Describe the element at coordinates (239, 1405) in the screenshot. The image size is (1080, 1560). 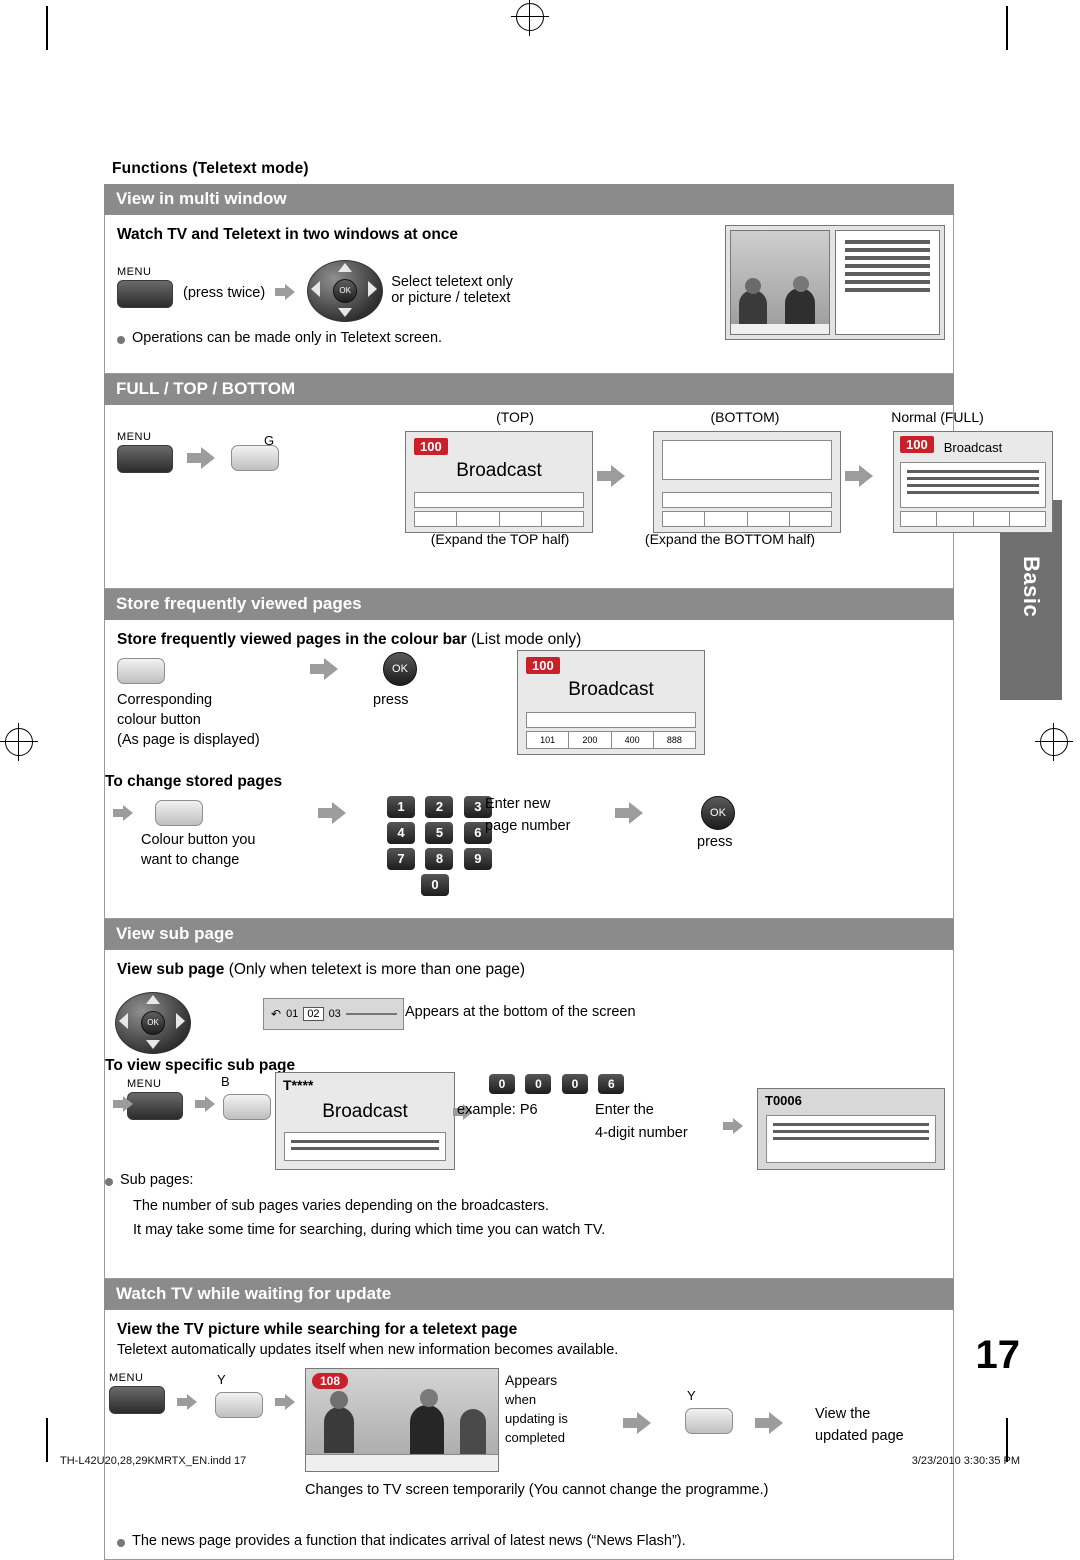
I see `colour-button-y` at that location.